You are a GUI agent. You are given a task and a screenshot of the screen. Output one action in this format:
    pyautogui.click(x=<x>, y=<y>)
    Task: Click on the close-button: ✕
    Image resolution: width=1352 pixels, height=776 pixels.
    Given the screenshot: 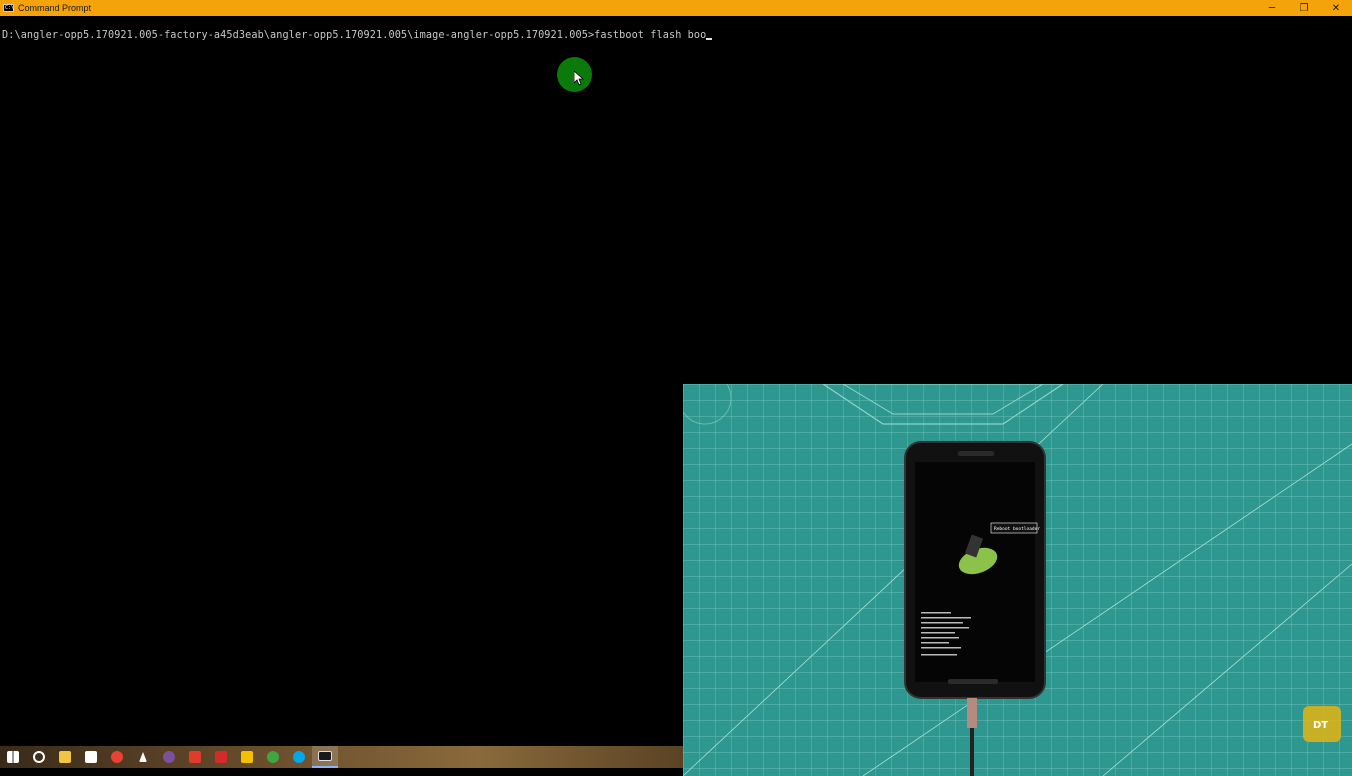 What is the action you would take?
    pyautogui.click(x=1336, y=8)
    